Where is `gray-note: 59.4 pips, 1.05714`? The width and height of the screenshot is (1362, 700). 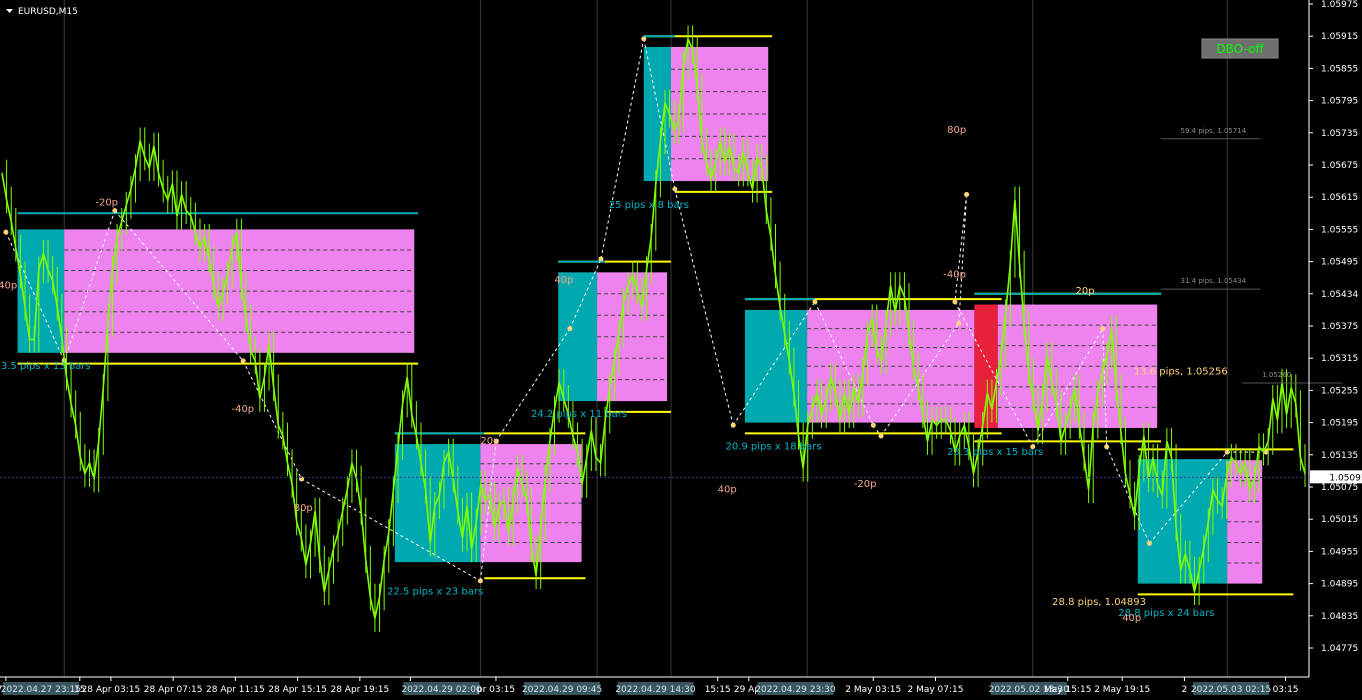
gray-note: 59.4 pips, 1.05714 is located at coordinates (1214, 131).